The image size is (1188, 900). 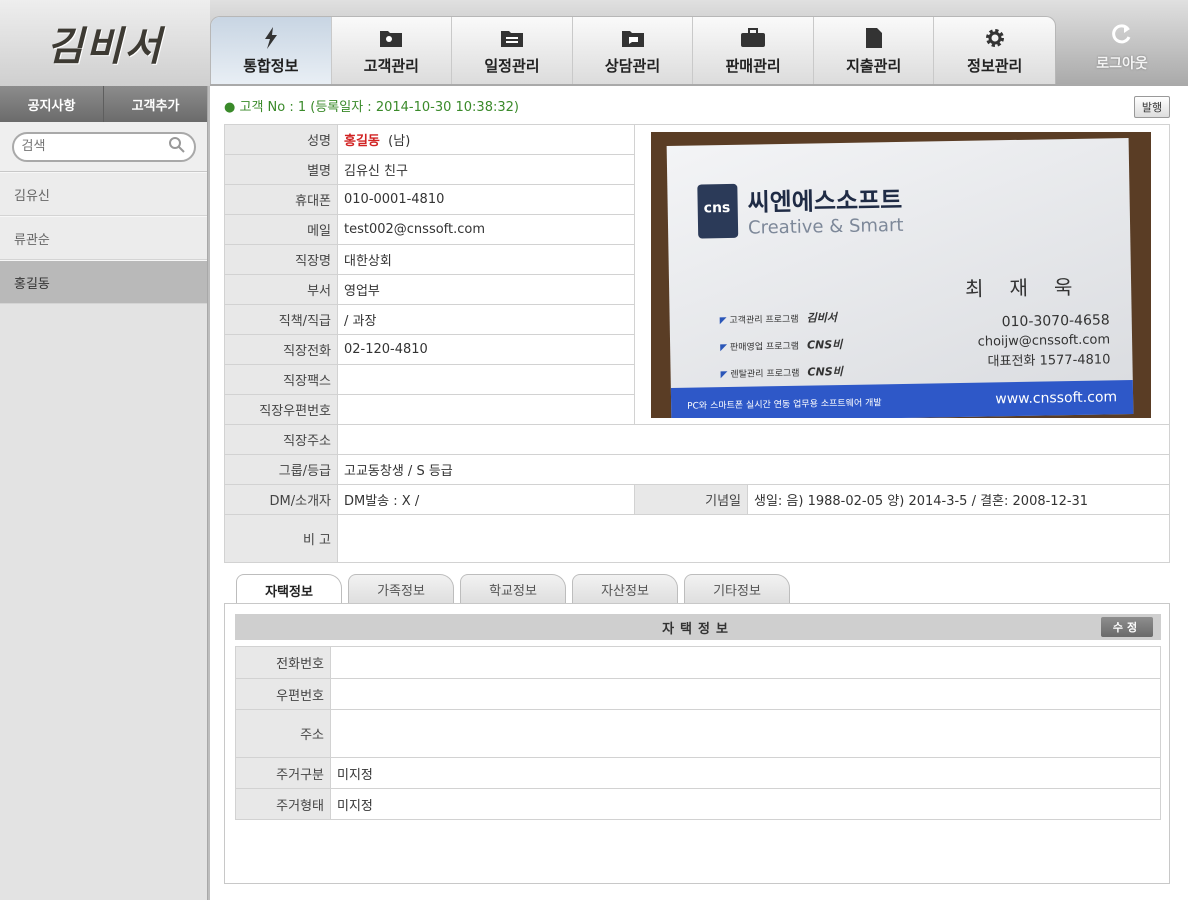 I want to click on card-url: www.cnssoft.com, so click(x=1056, y=397).